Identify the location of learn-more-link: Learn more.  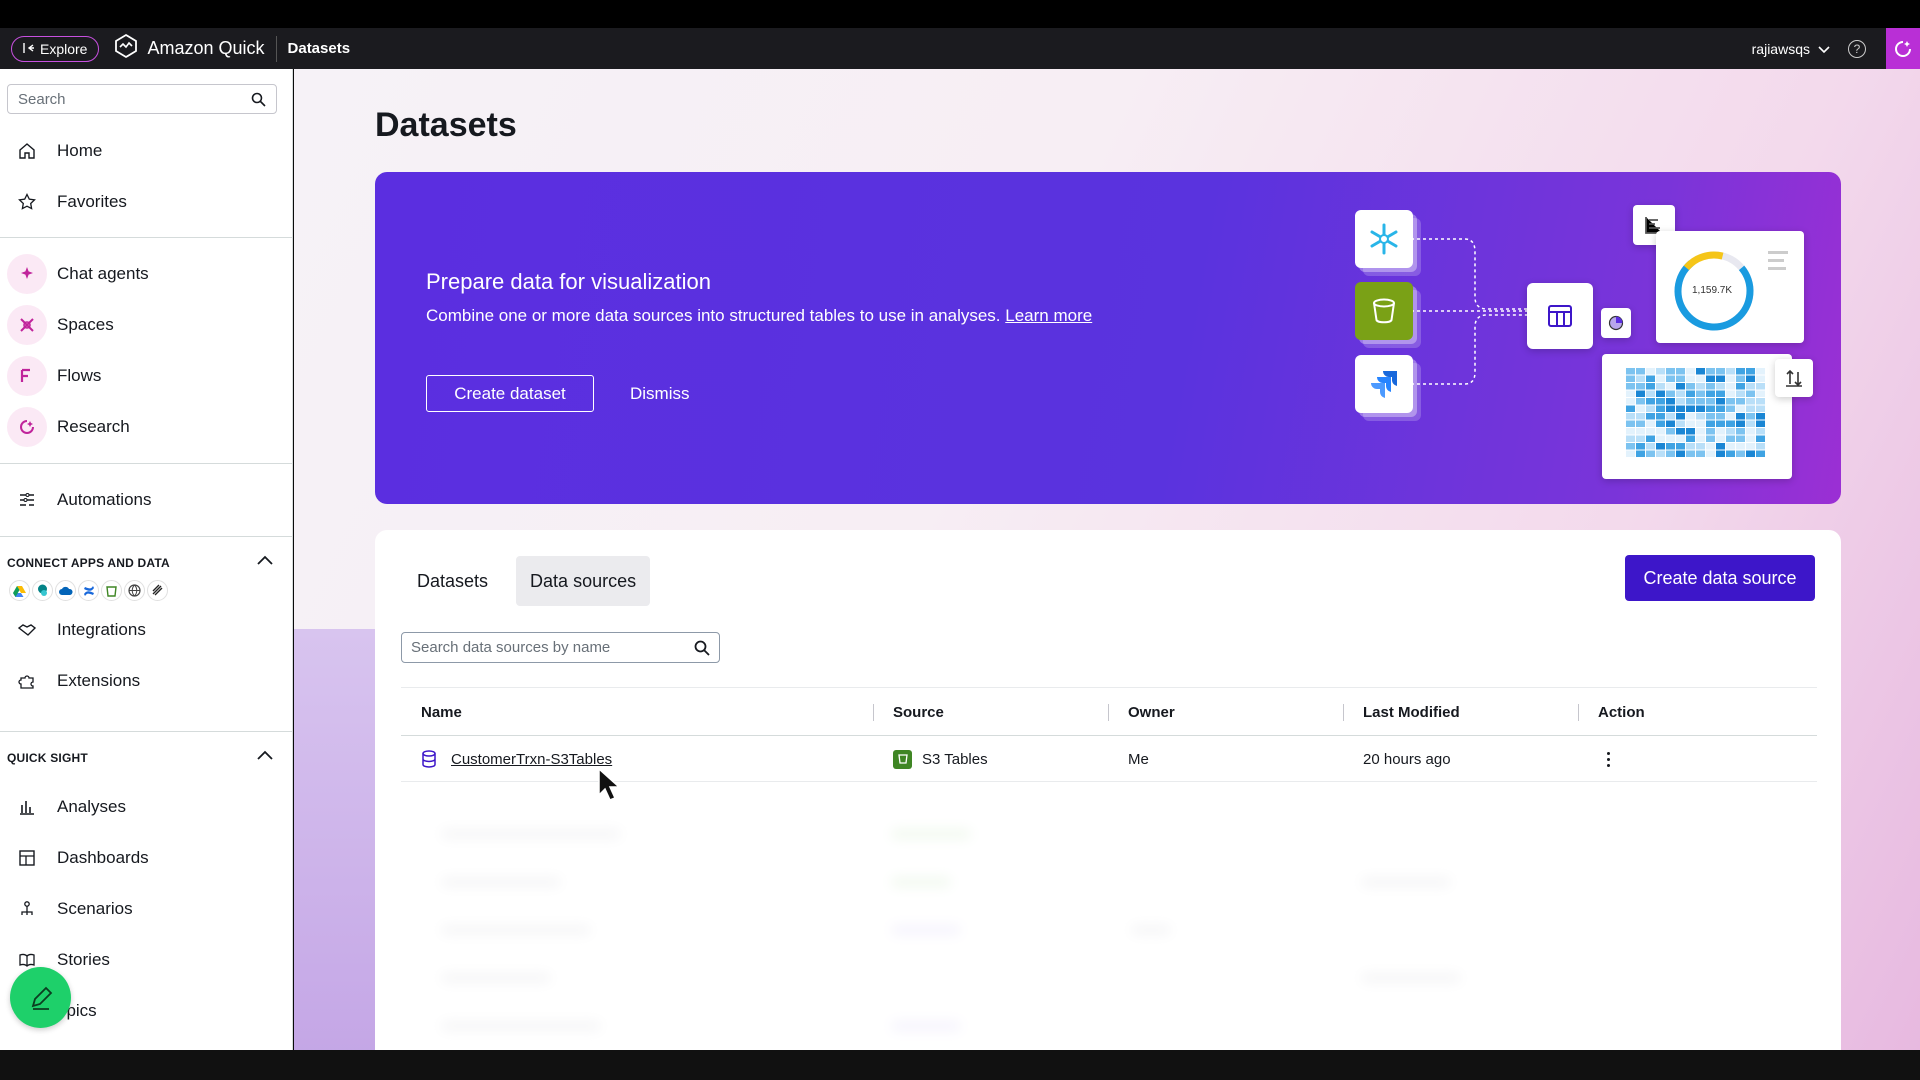
(1048, 315).